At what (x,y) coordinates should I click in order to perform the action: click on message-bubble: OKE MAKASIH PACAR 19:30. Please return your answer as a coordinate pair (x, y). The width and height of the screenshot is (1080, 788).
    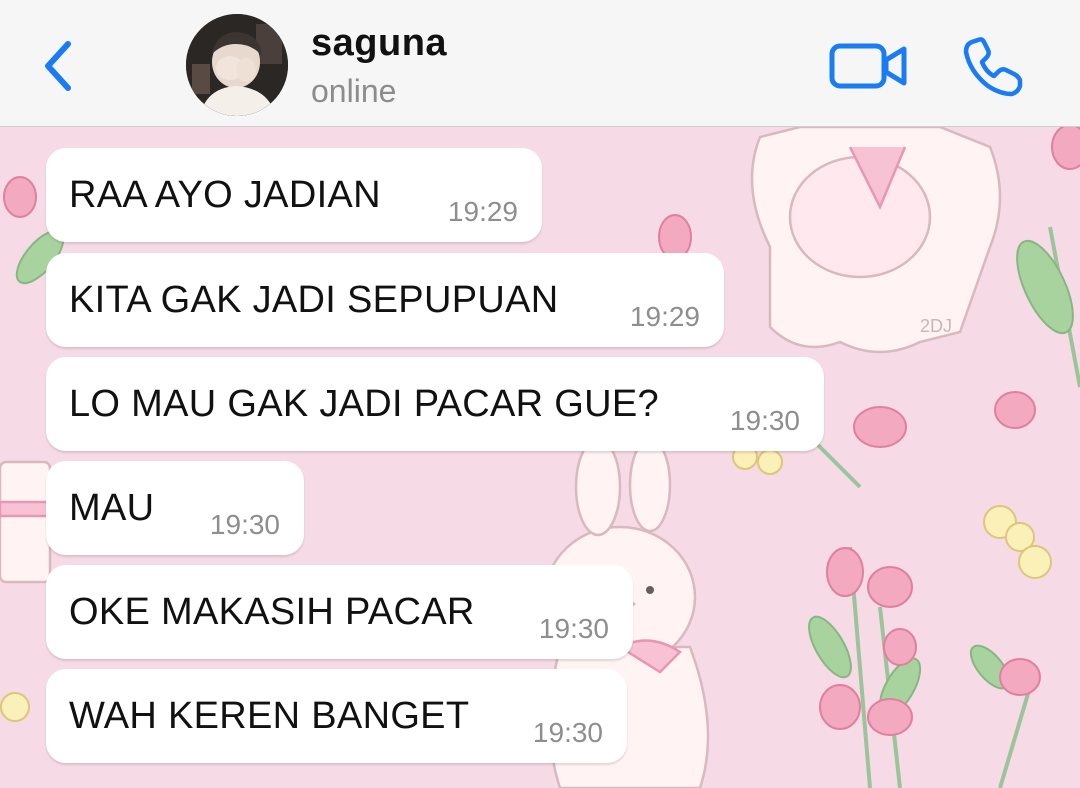
    Looking at the image, I should click on (339, 612).